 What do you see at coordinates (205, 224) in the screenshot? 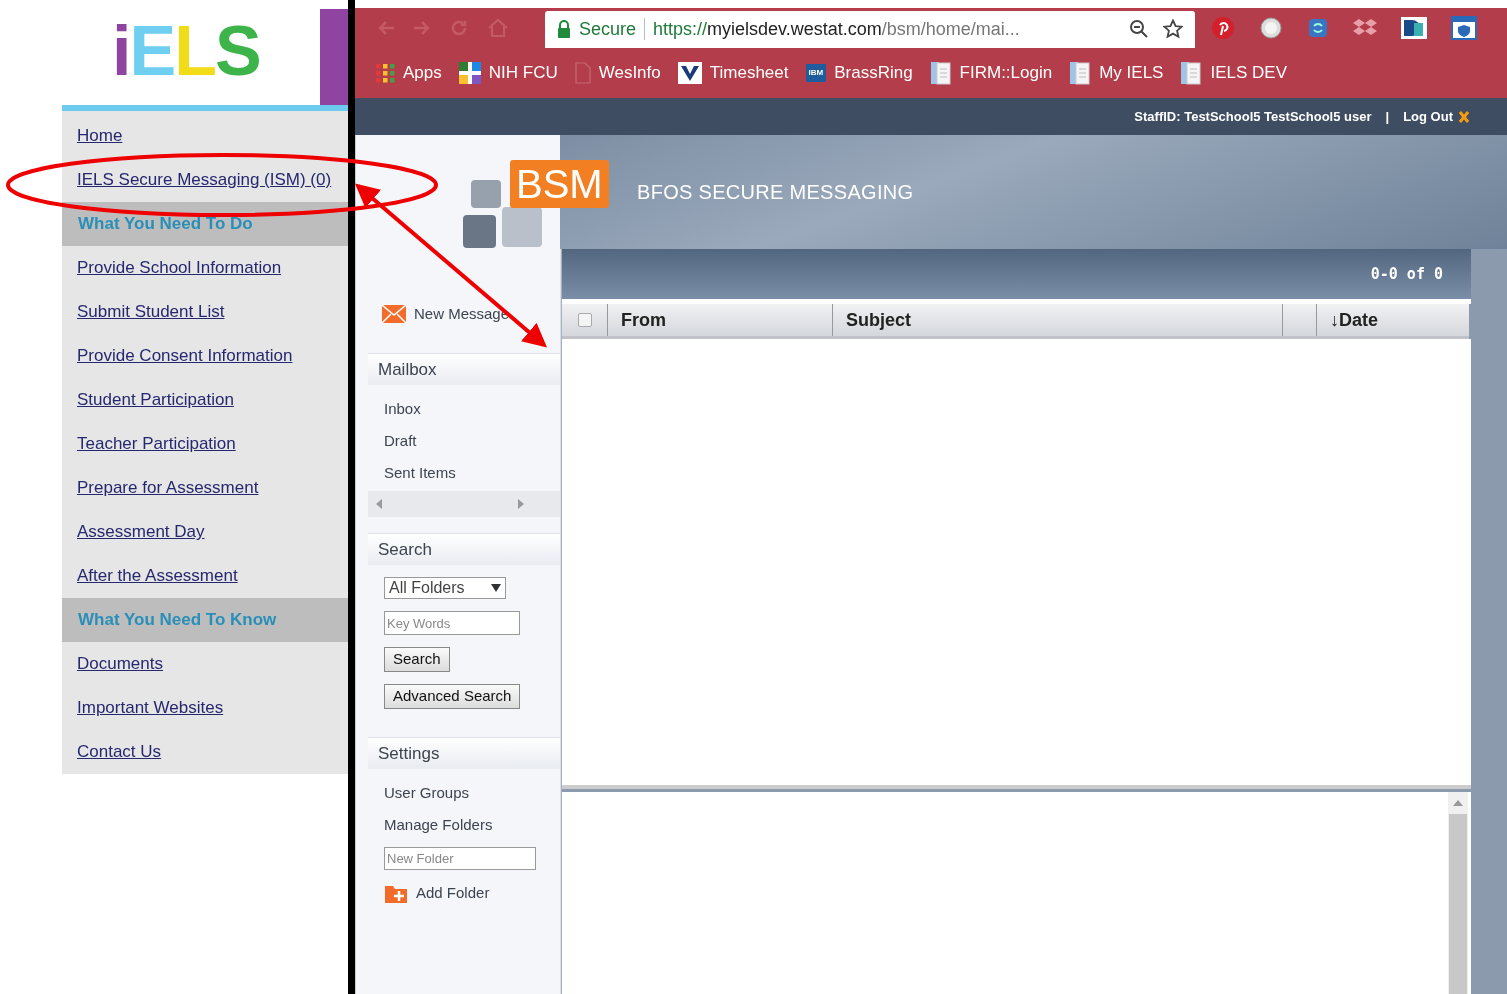
I see `nav-heading: What You Need To Do` at bounding box center [205, 224].